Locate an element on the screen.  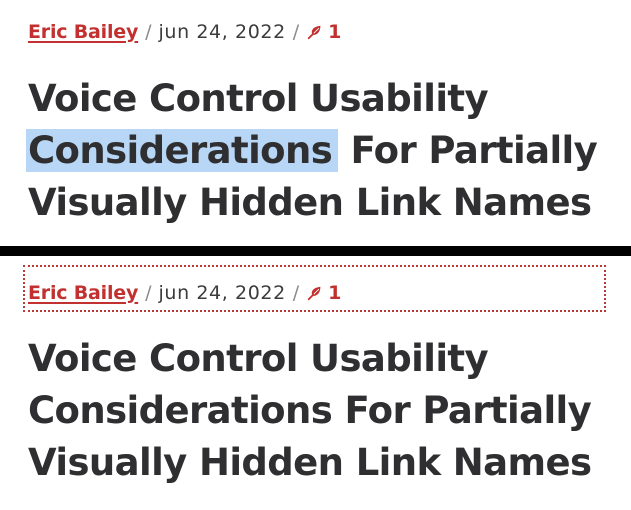
selected-text: Considerations is located at coordinates (182, 150).